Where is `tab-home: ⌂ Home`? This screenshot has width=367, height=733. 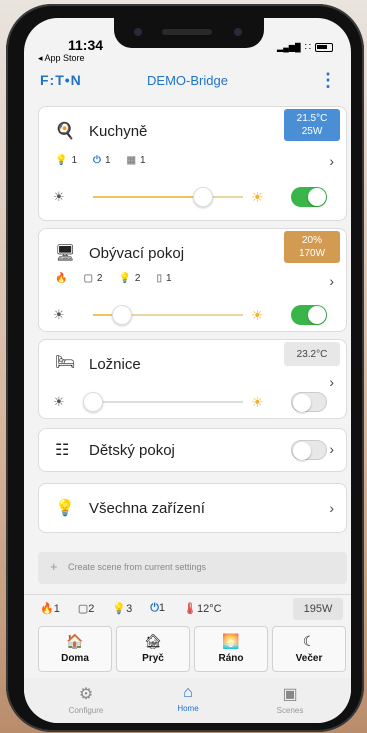 tab-home: ⌂ Home is located at coordinates (188, 698).